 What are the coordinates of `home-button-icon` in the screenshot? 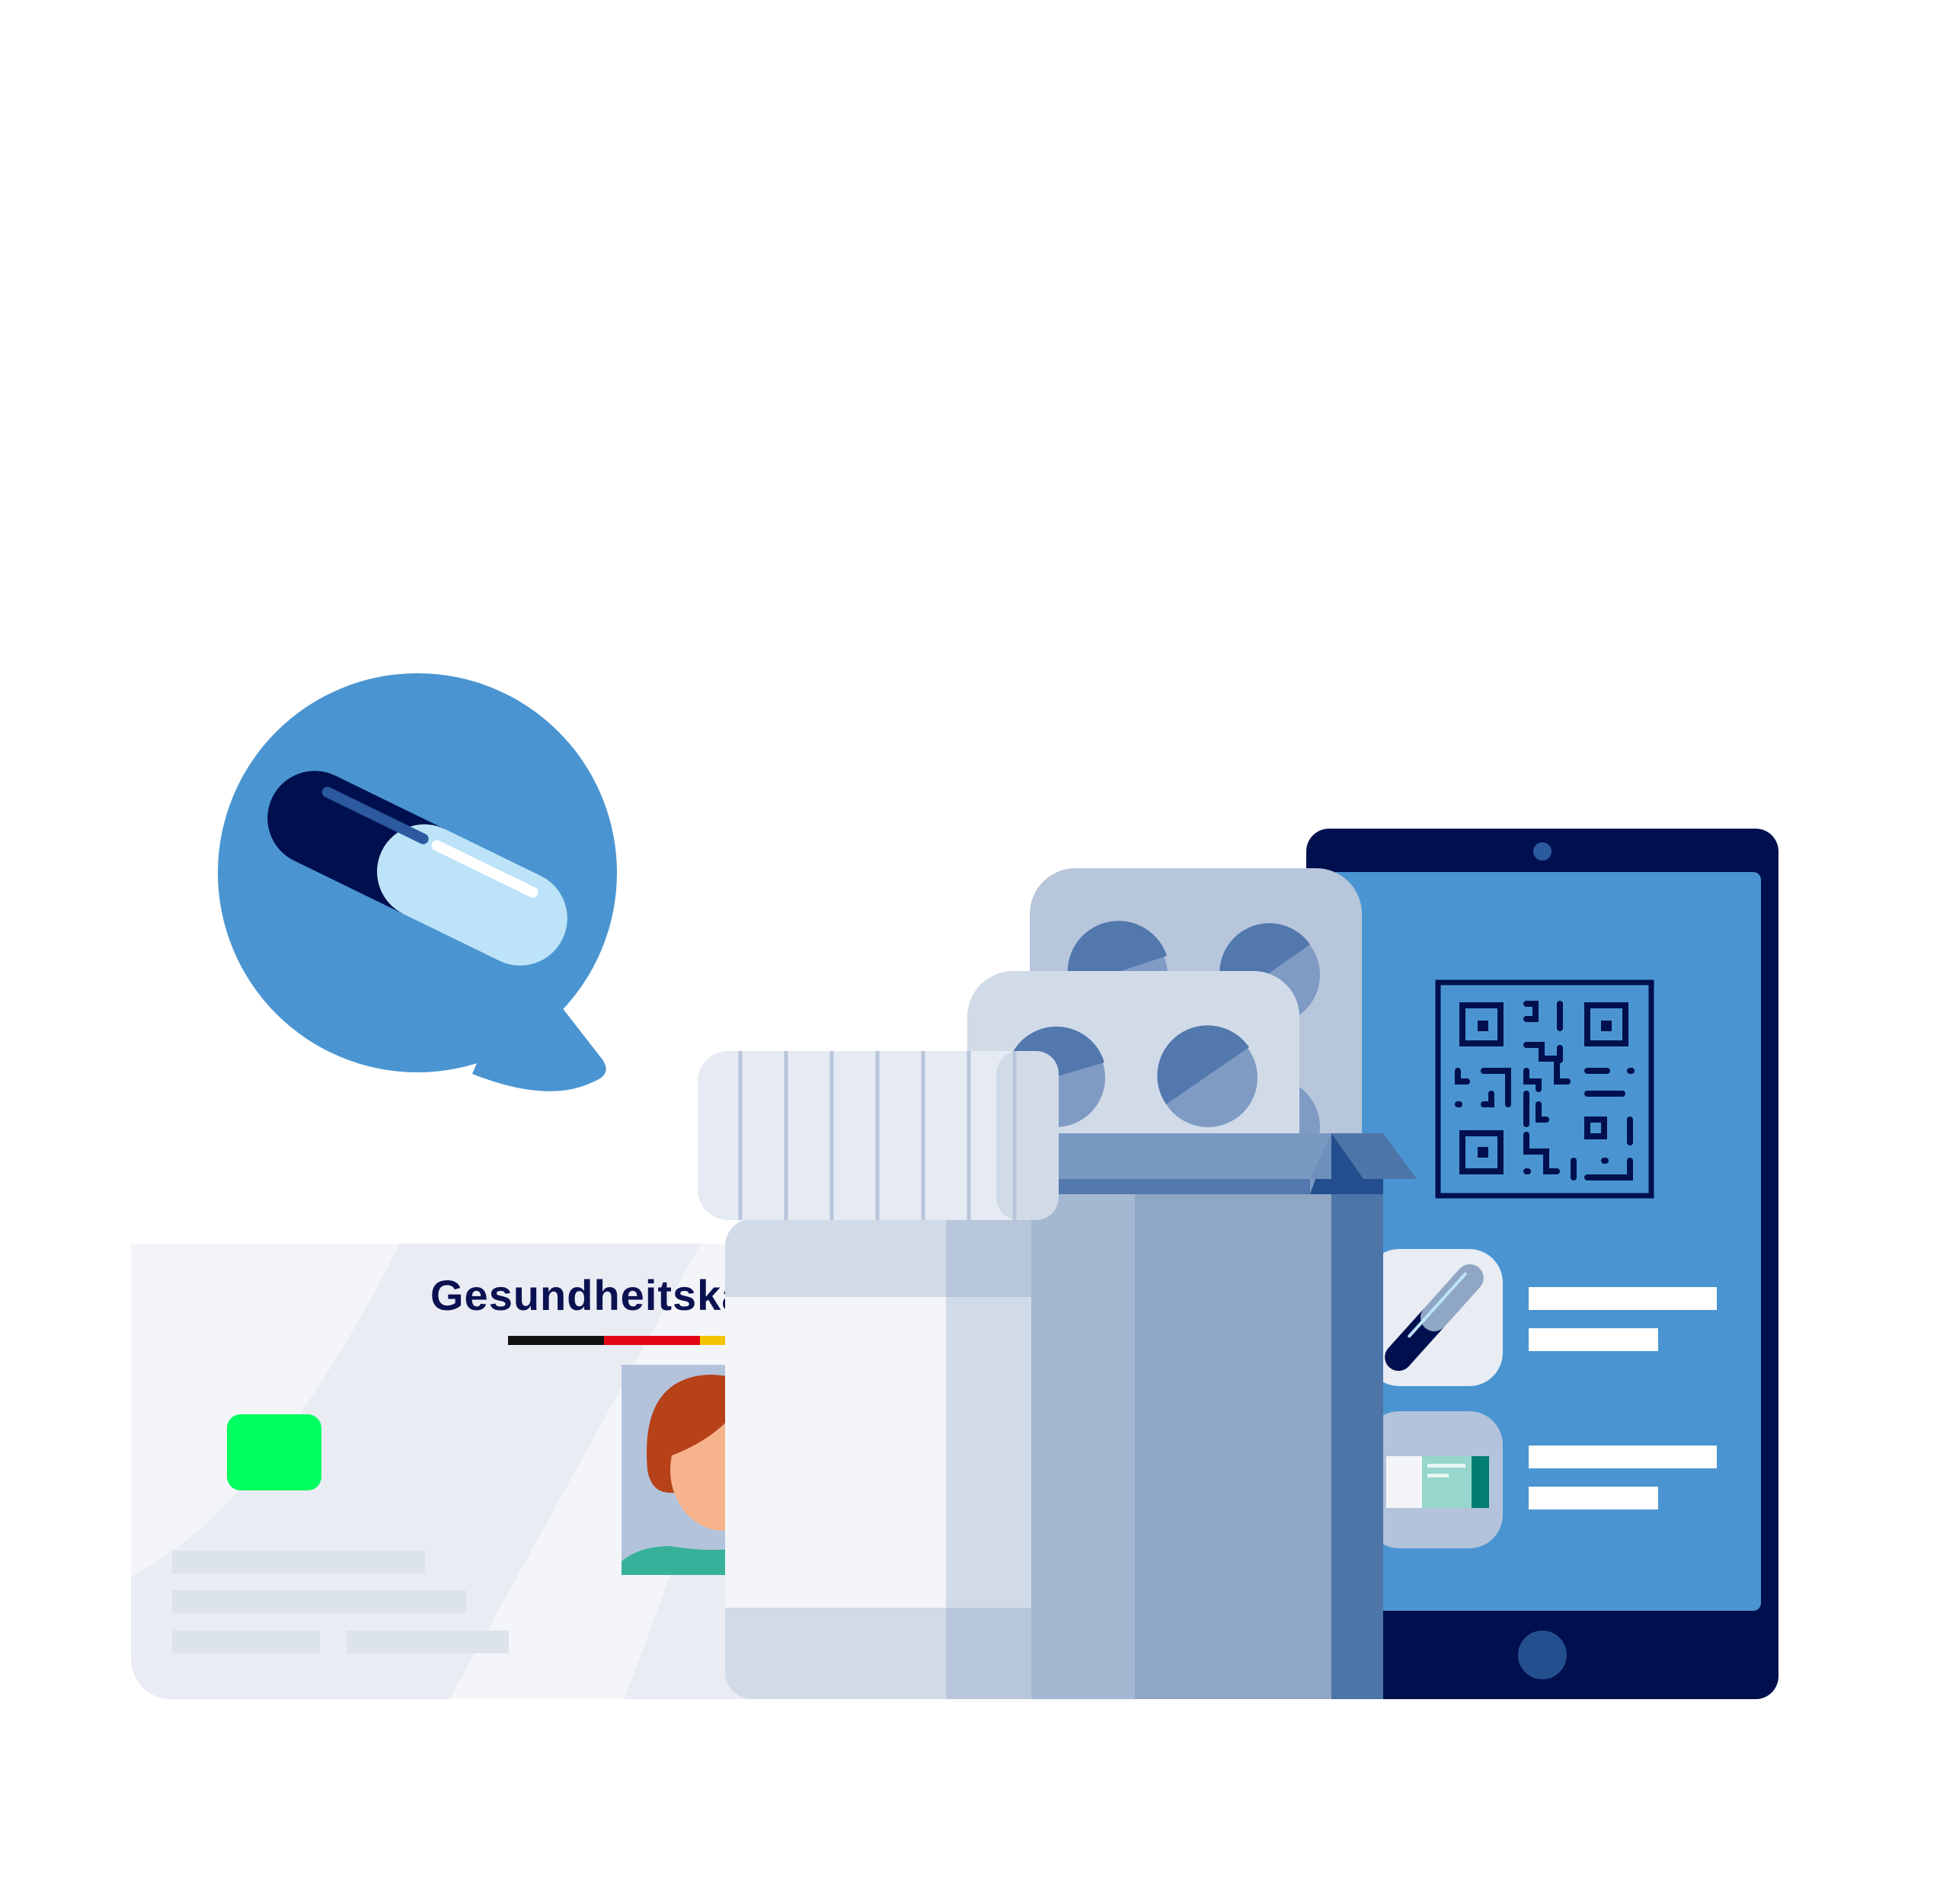 It's located at (1542, 1655).